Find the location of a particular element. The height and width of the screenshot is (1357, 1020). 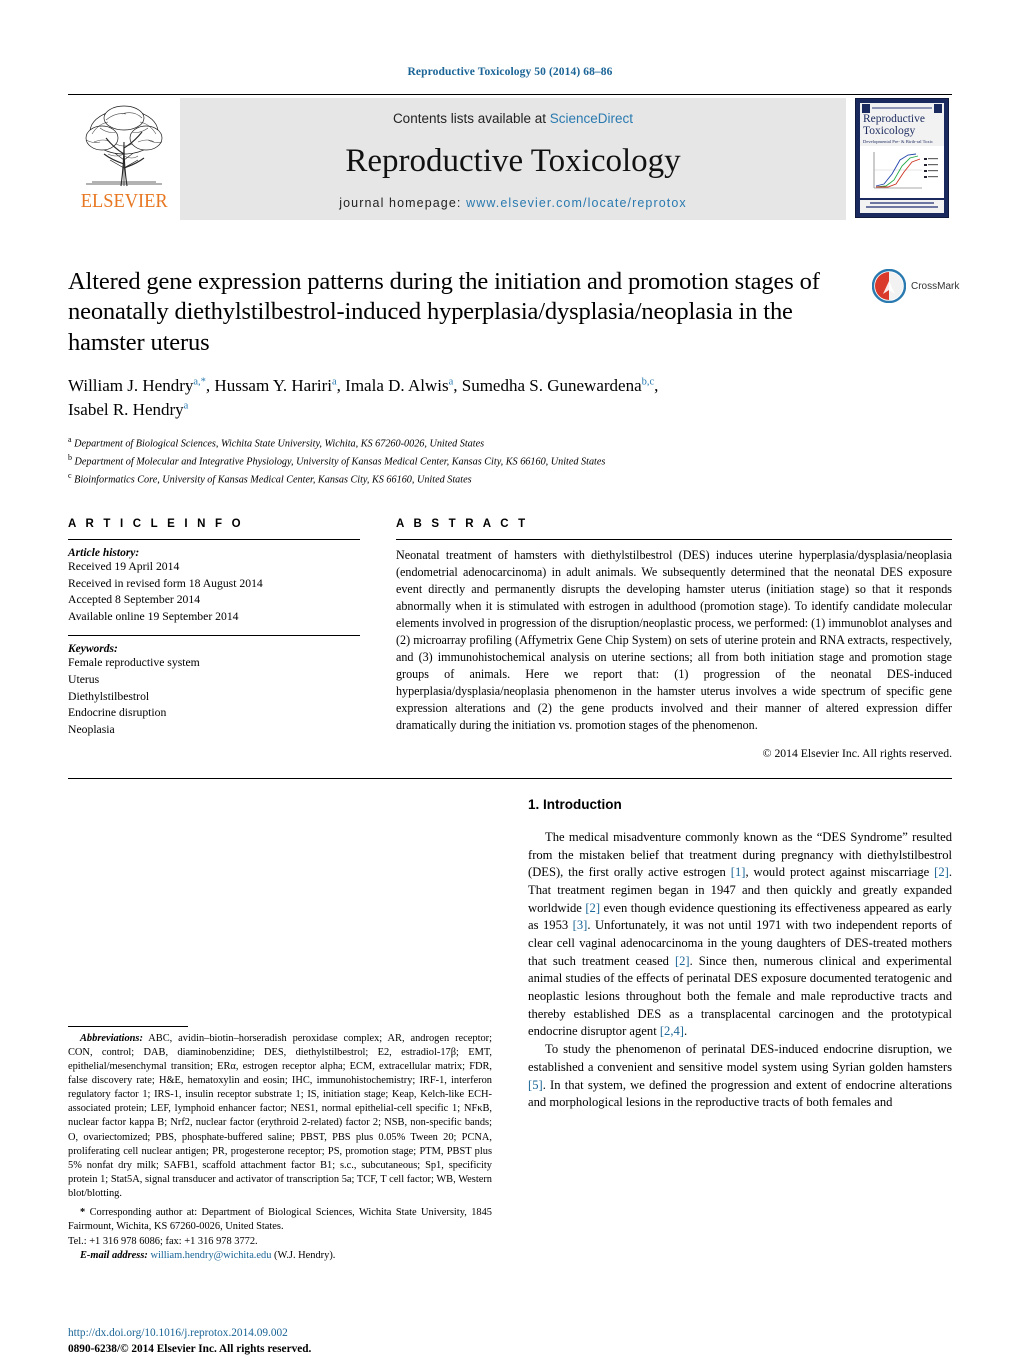

cover-chart is located at coordinates (902, 172).